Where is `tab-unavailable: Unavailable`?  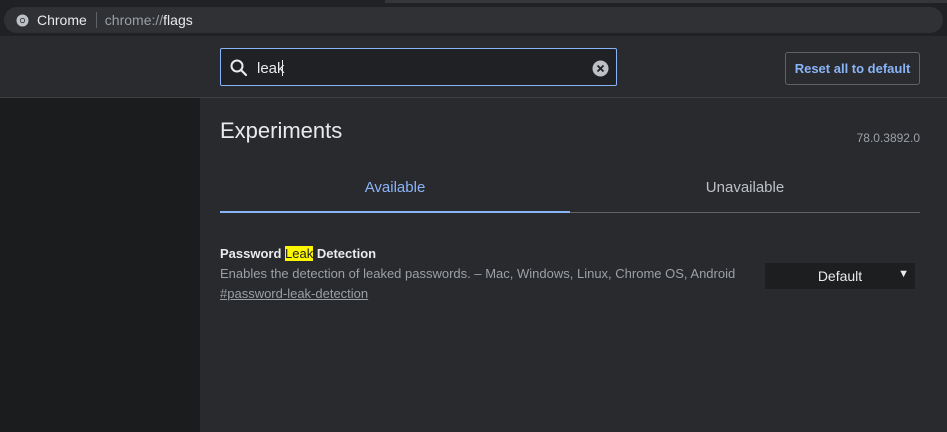 tab-unavailable: Unavailable is located at coordinates (745, 187).